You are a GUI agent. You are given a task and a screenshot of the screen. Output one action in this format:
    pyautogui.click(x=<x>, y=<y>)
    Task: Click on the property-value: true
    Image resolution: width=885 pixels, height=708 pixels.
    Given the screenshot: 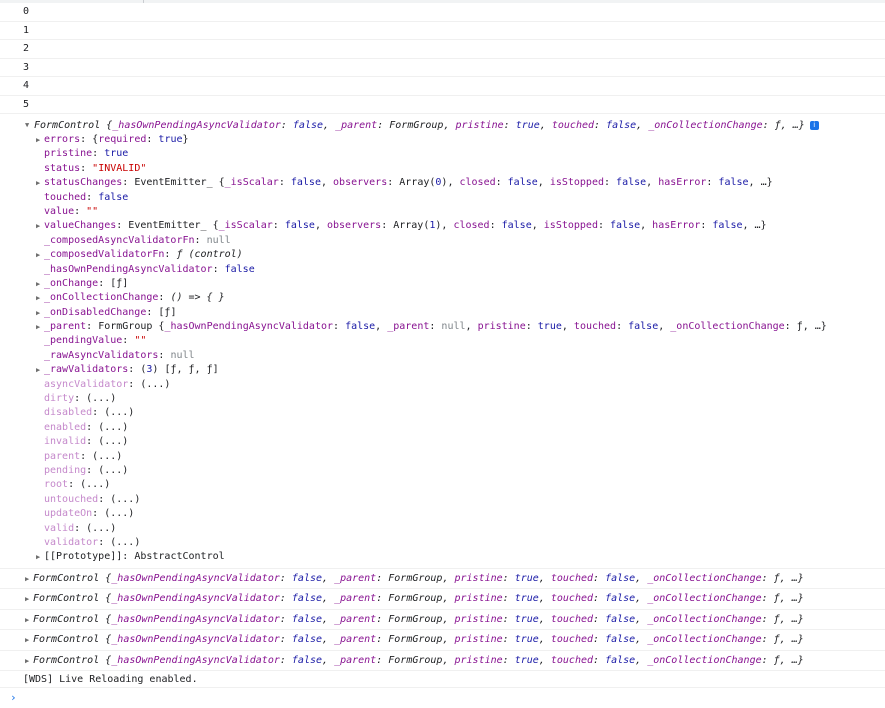 What is the action you would take?
    pyautogui.click(x=116, y=154)
    